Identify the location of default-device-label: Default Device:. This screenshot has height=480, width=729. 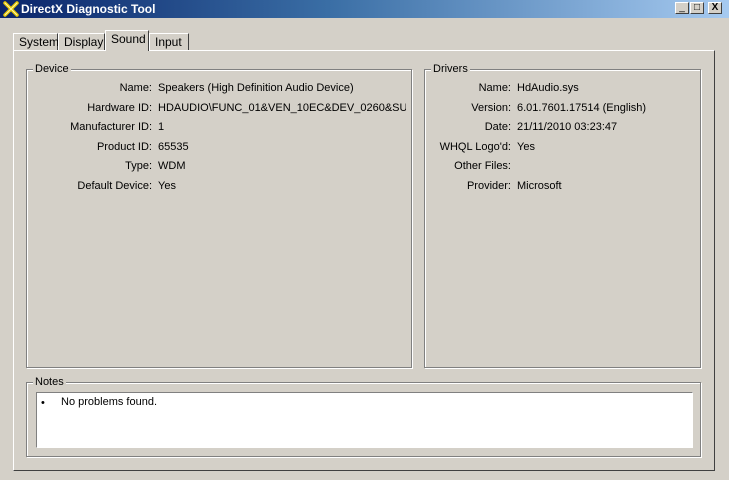
(114, 186).